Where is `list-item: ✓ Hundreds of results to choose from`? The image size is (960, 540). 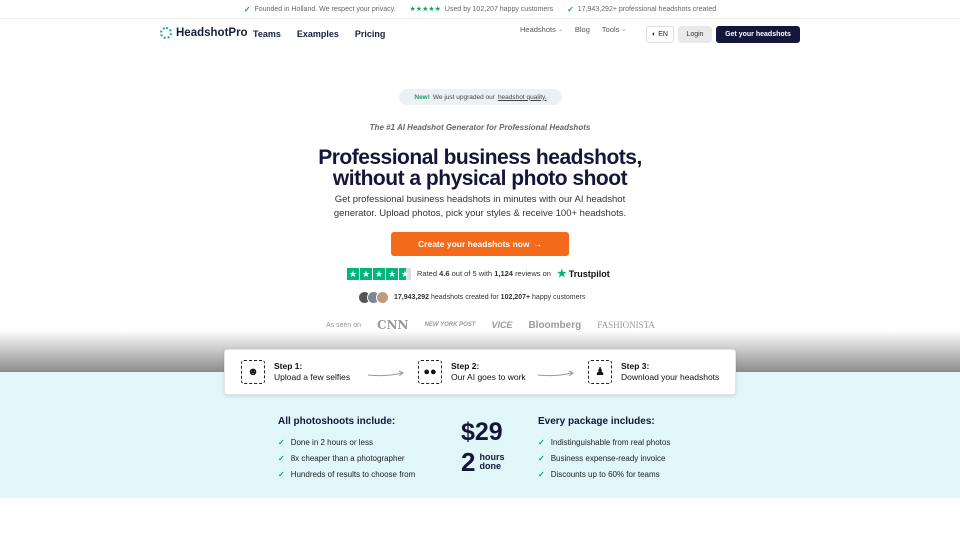 list-item: ✓ Hundreds of results to choose from is located at coordinates (347, 474).